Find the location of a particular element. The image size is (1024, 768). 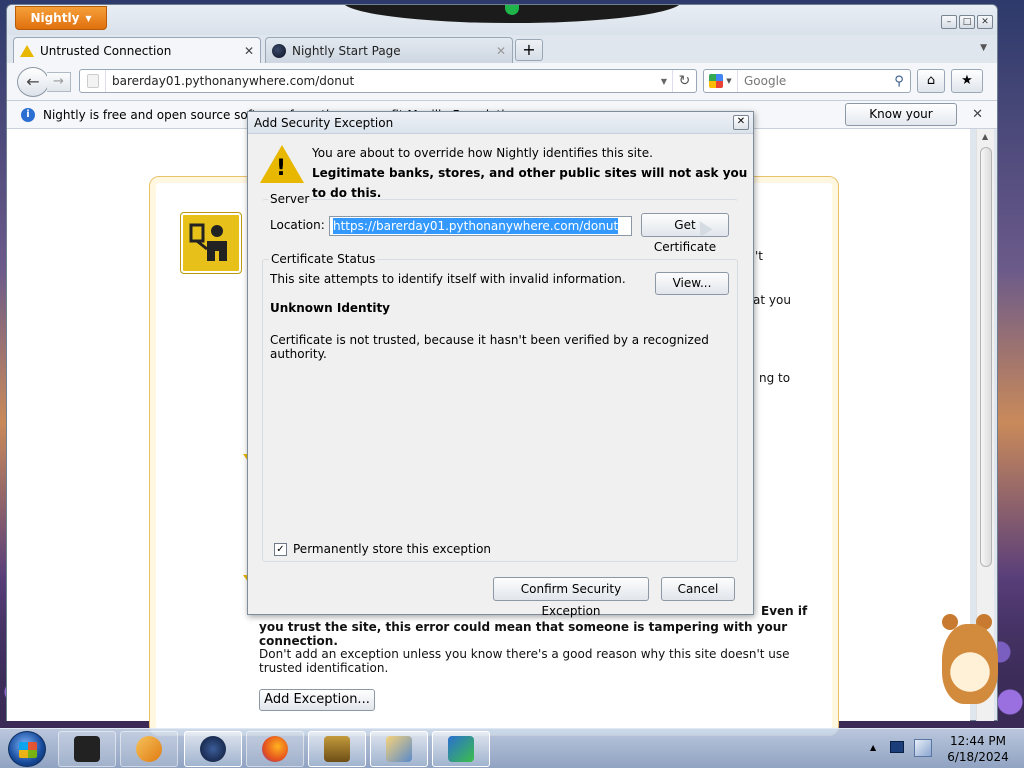

system-tray: ▲ 12:44 PM 6/18/2024 is located at coordinates (945, 748).